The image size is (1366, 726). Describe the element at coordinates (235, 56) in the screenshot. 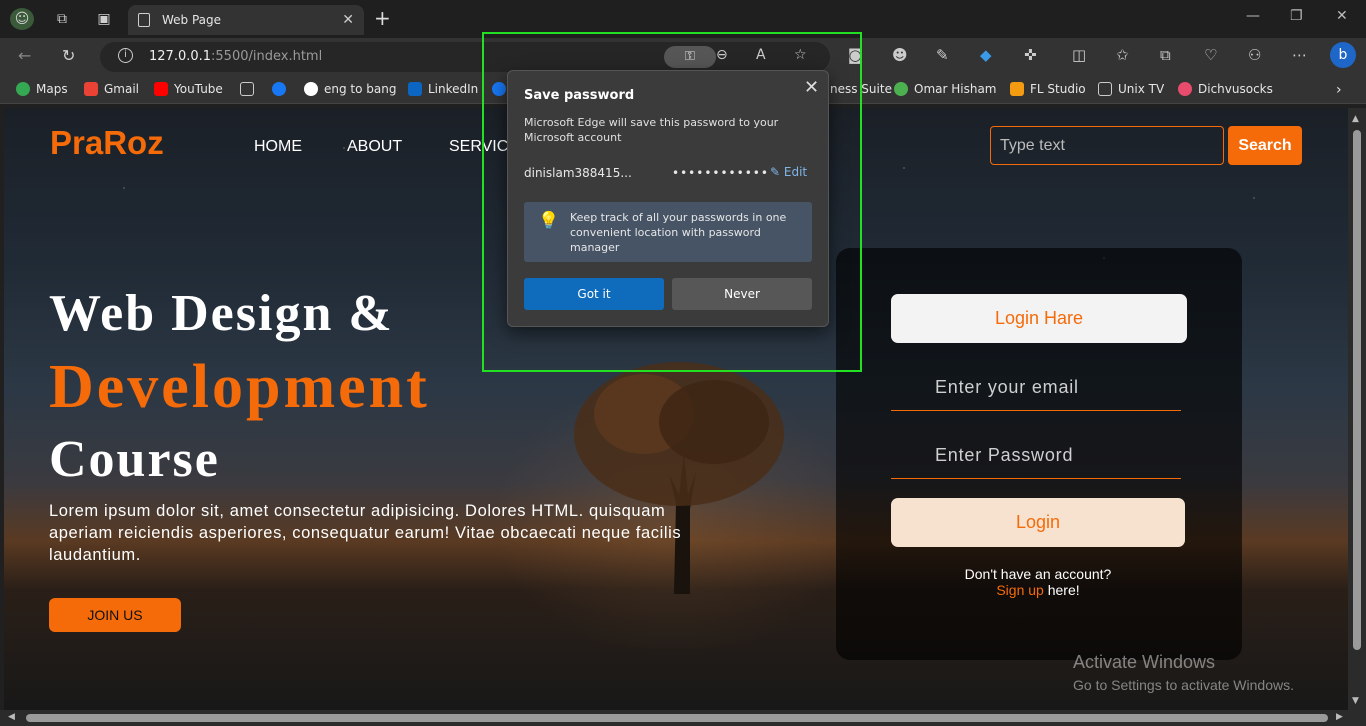

I see `url-text: 127.0.0.1:5500/index.html` at that location.